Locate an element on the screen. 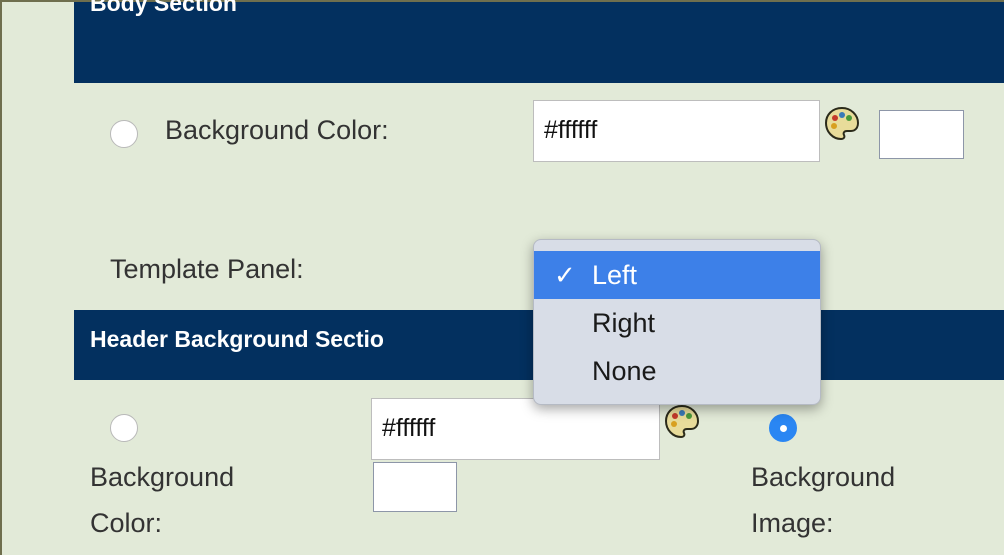  body-section-title: Body Section is located at coordinates (163, 8).